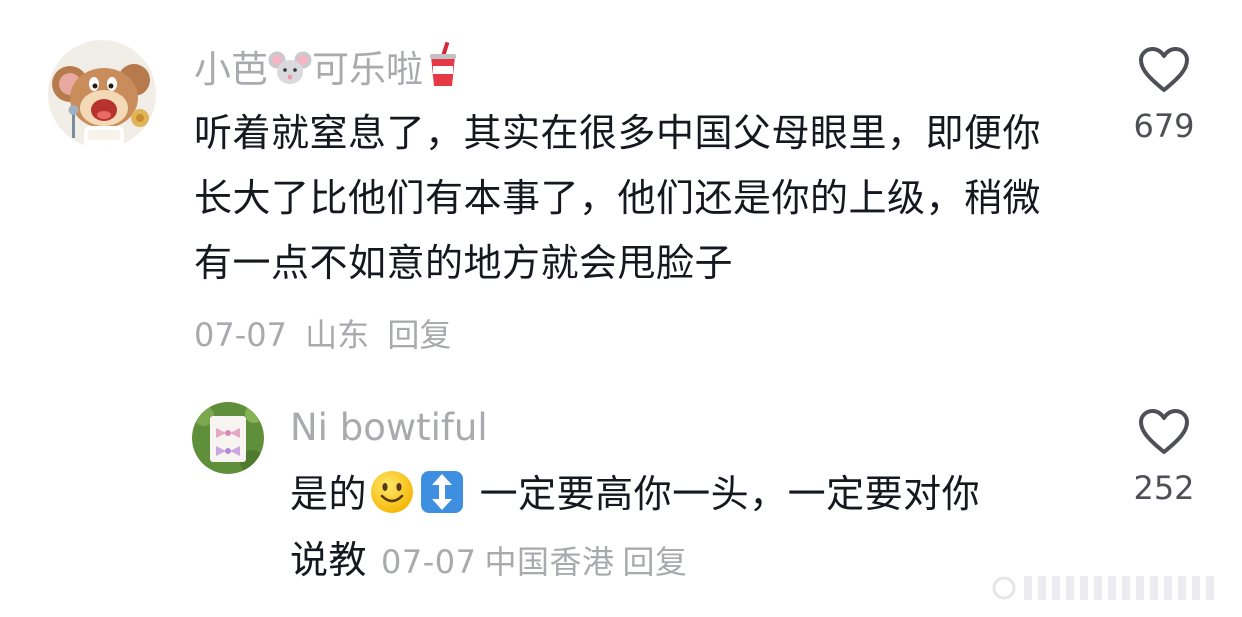 The width and height of the screenshot is (1242, 617). I want to click on comment-text: 是的 一定要高你一头，一定要对你, so click(635, 494).